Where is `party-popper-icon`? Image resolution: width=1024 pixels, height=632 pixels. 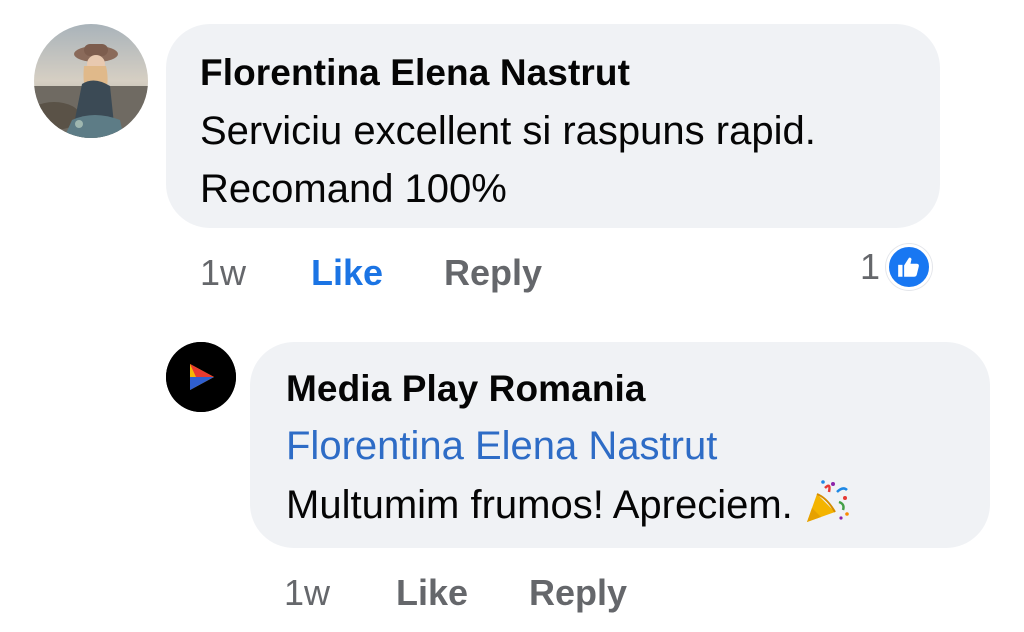 party-popper-icon is located at coordinates (827, 501).